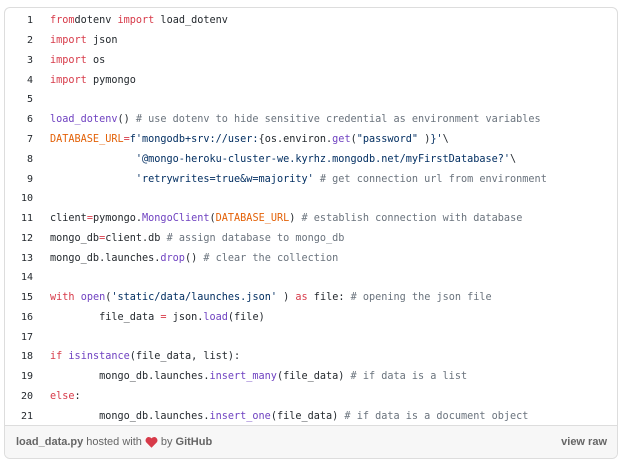 The height and width of the screenshot is (467, 634). What do you see at coordinates (19, 416) in the screenshot?
I see `line-number: 21` at bounding box center [19, 416].